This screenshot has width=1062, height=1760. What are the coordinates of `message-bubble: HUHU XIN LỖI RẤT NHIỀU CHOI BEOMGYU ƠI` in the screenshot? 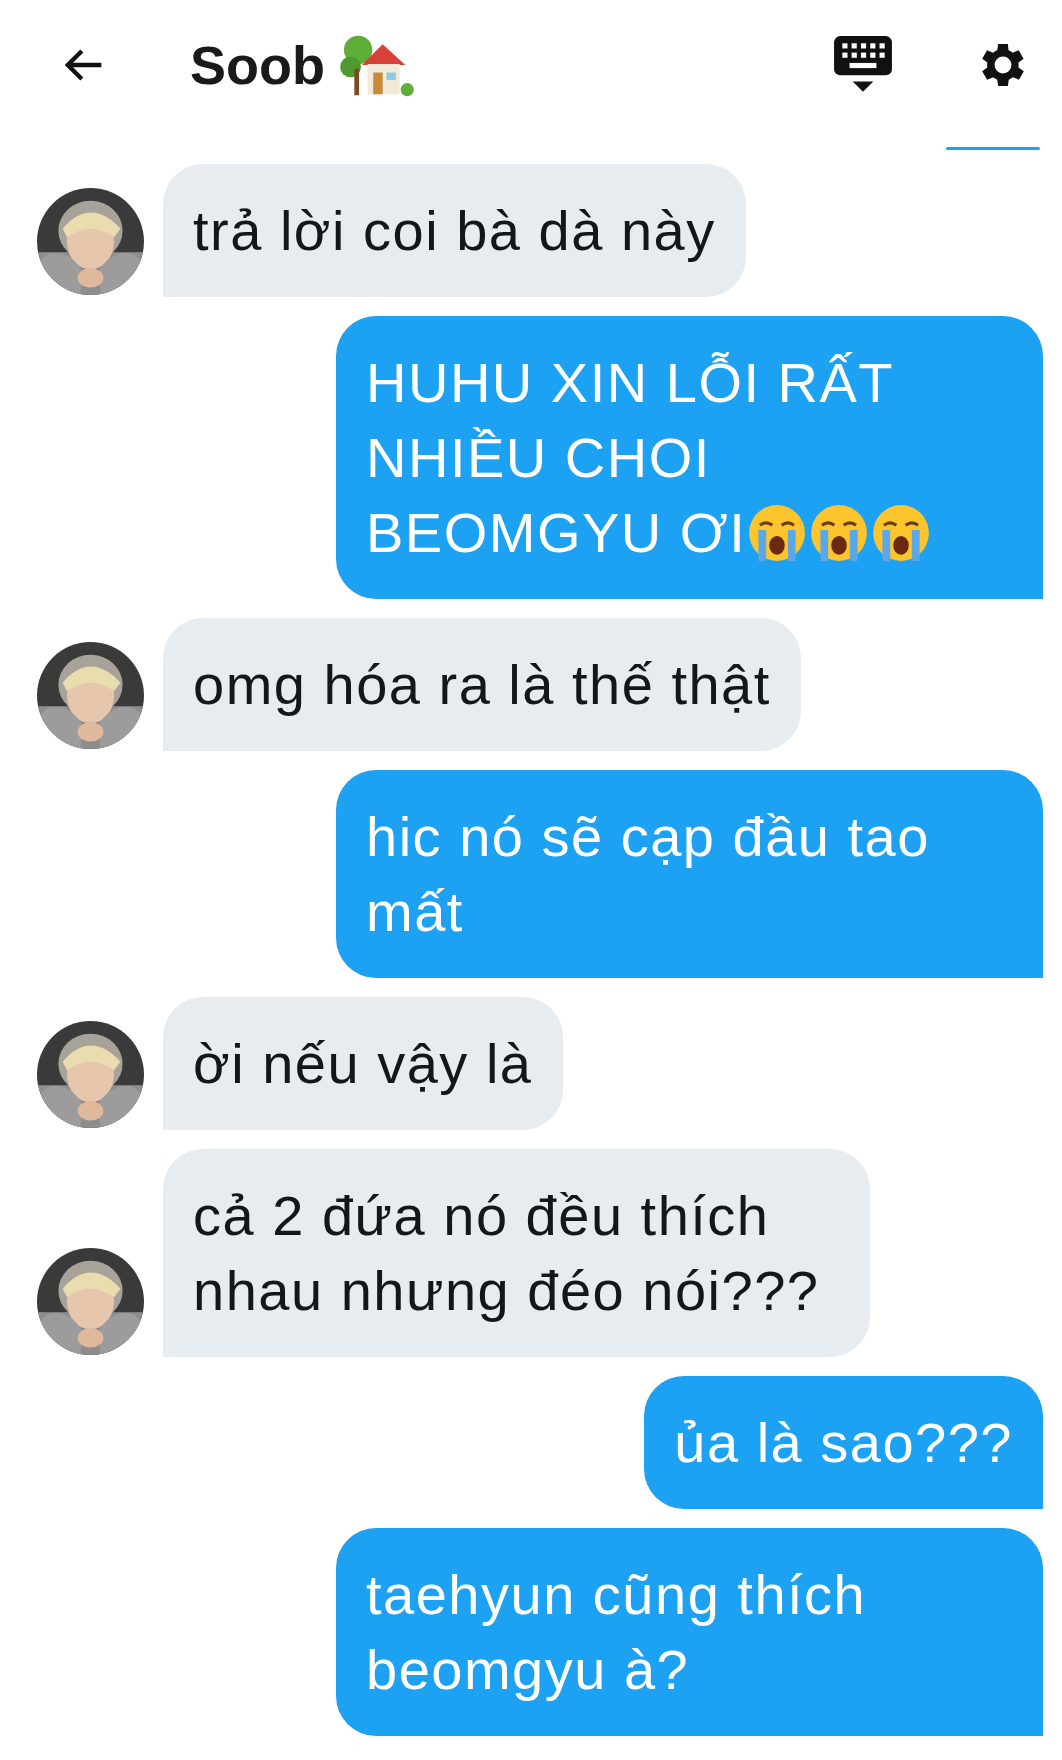 It's located at (689, 457).